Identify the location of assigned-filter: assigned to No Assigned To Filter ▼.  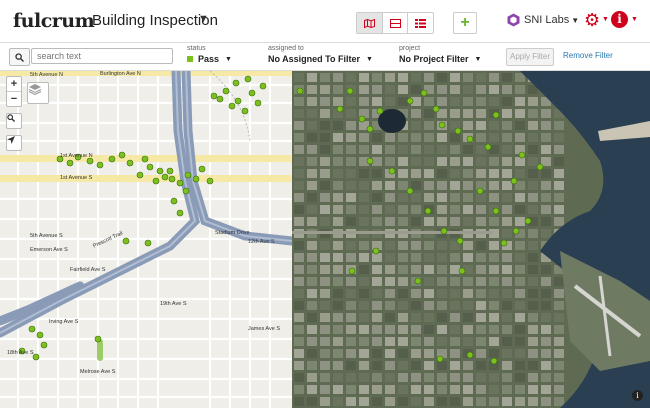
(320, 54).